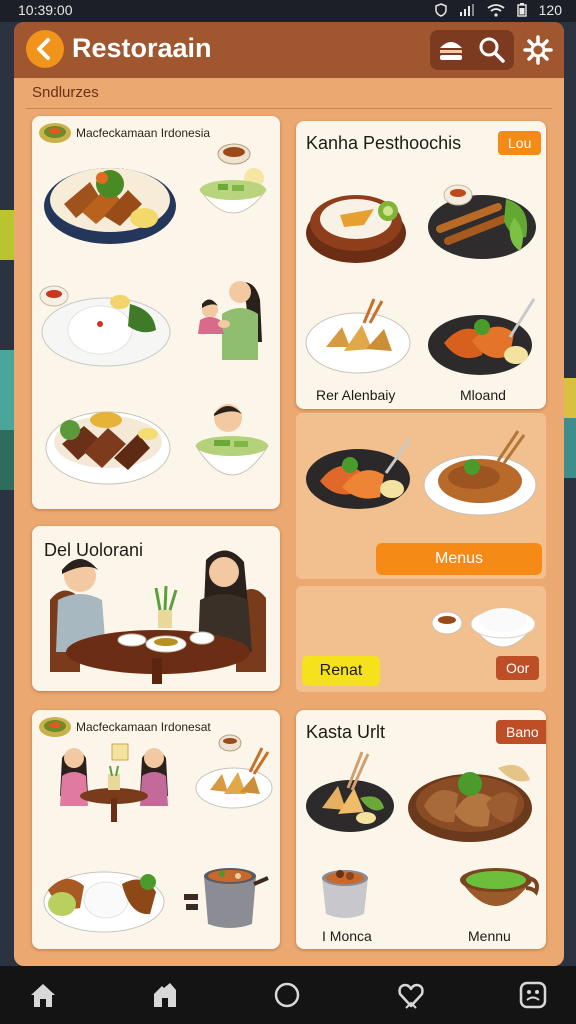 The image size is (576, 1024). What do you see at coordinates (142, 48) in the screenshot?
I see `app-title: Restoraain` at bounding box center [142, 48].